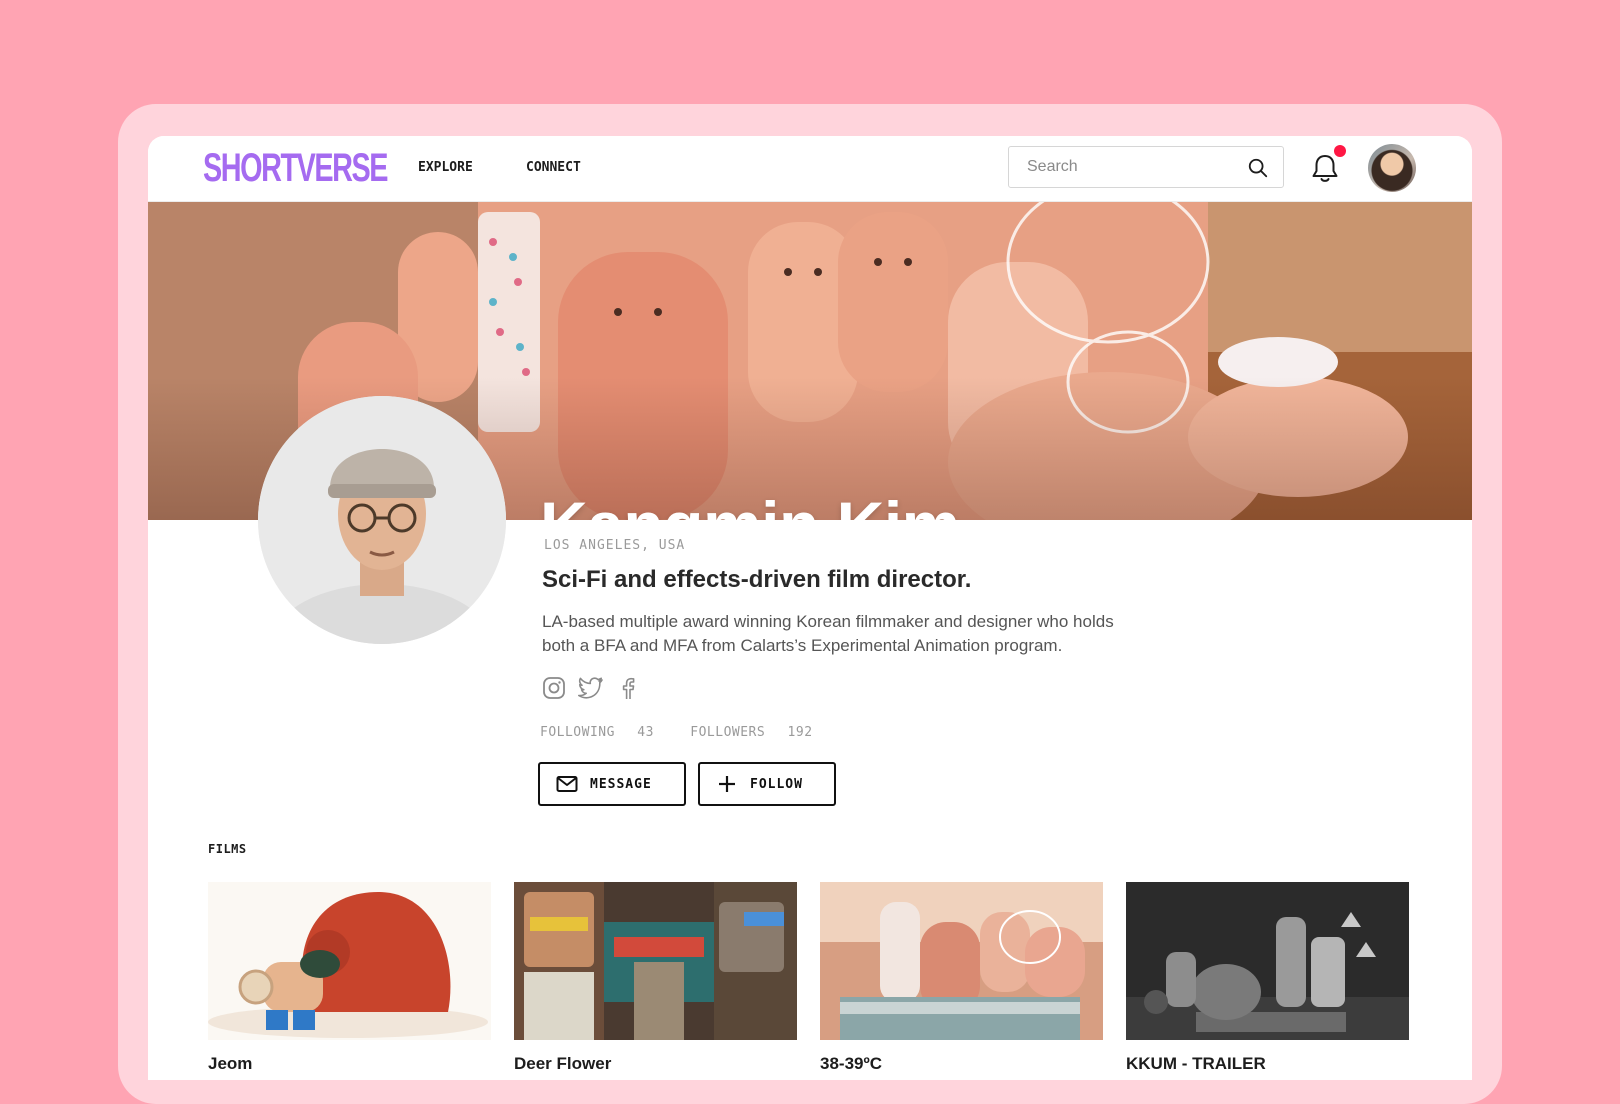 The width and height of the screenshot is (1620, 1104). I want to click on film-title: Deer Flower, so click(655, 1064).